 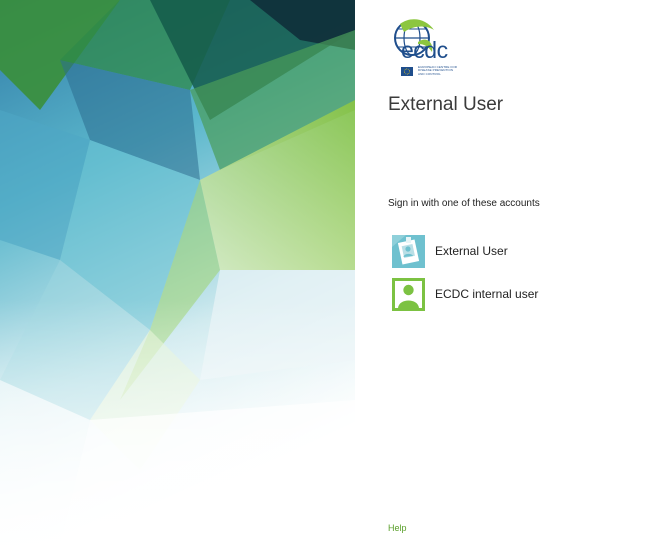 I want to click on account-external-user: External User, so click(x=512, y=251).